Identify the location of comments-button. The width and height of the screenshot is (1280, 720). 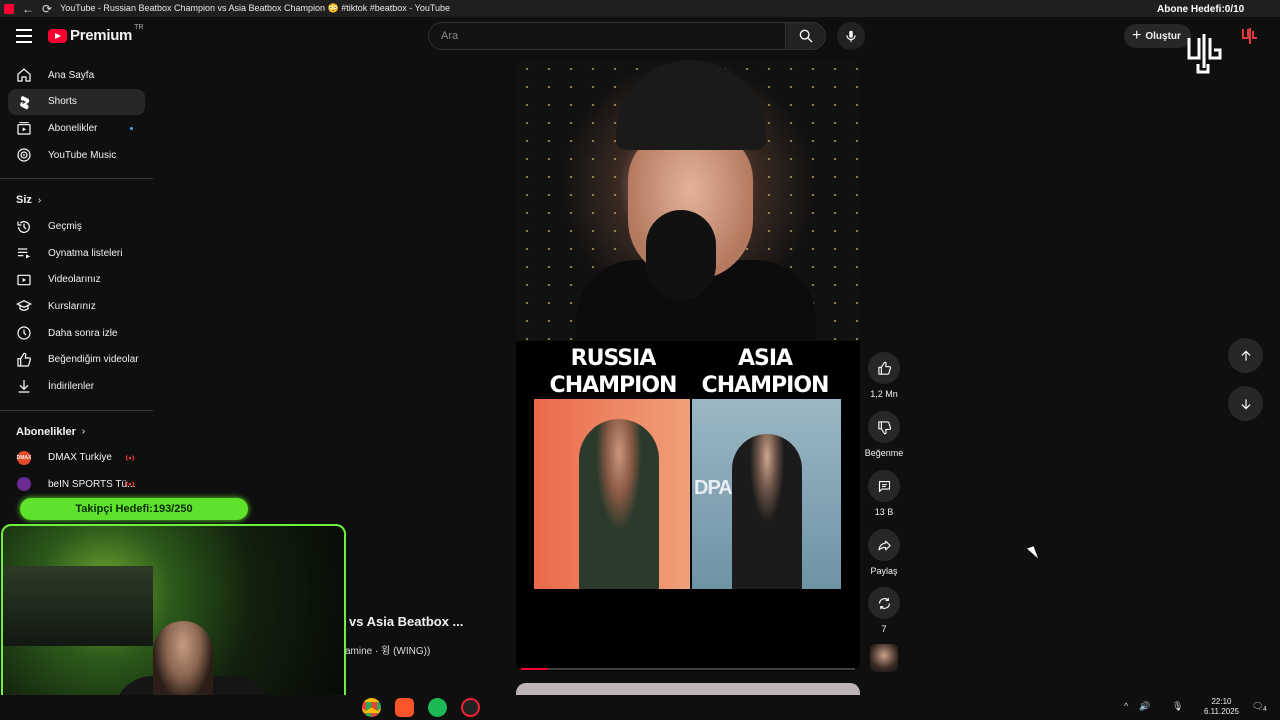
(884, 486).